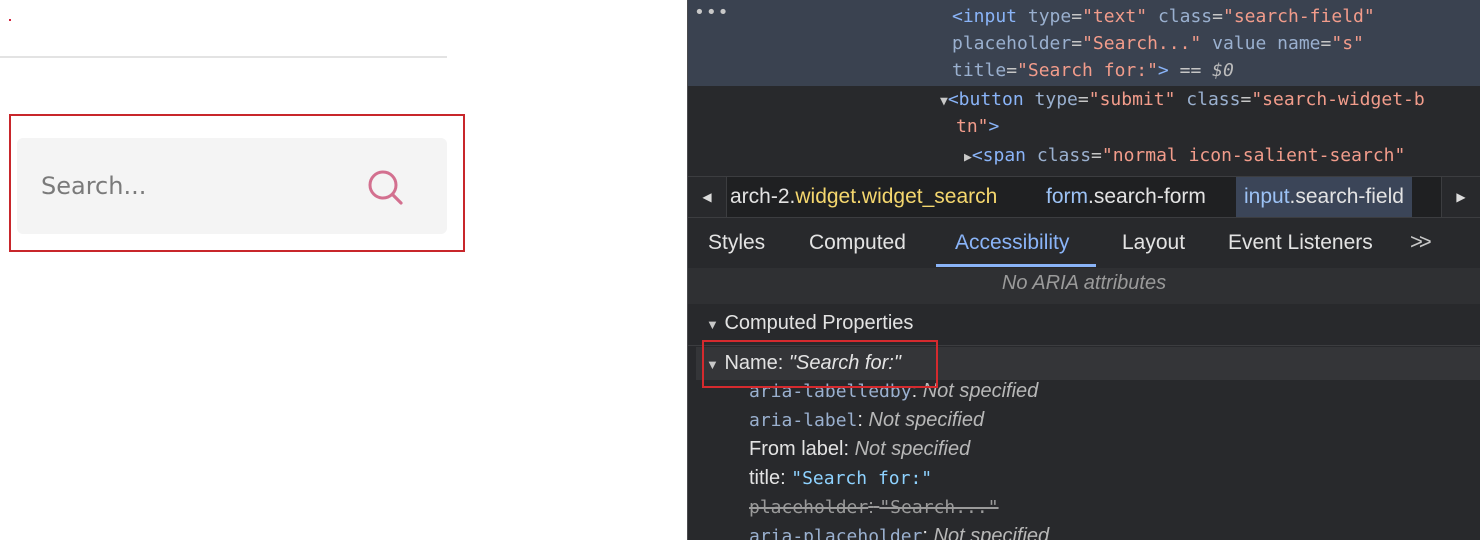 The image size is (1480, 540). Describe the element at coordinates (1132, 99) in the screenshot. I see `dom-attr-value: "submit"` at that location.